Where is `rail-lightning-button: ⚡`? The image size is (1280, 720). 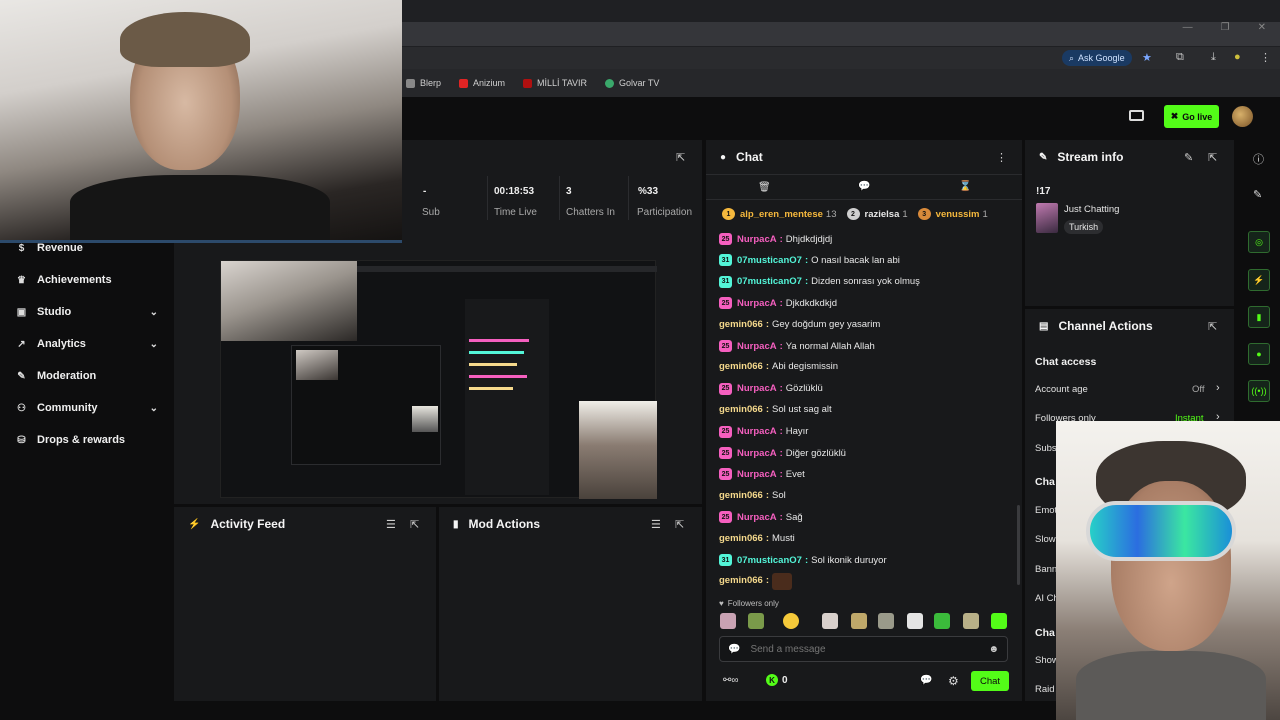
rail-lightning-button: ⚡ is located at coordinates (1259, 280).